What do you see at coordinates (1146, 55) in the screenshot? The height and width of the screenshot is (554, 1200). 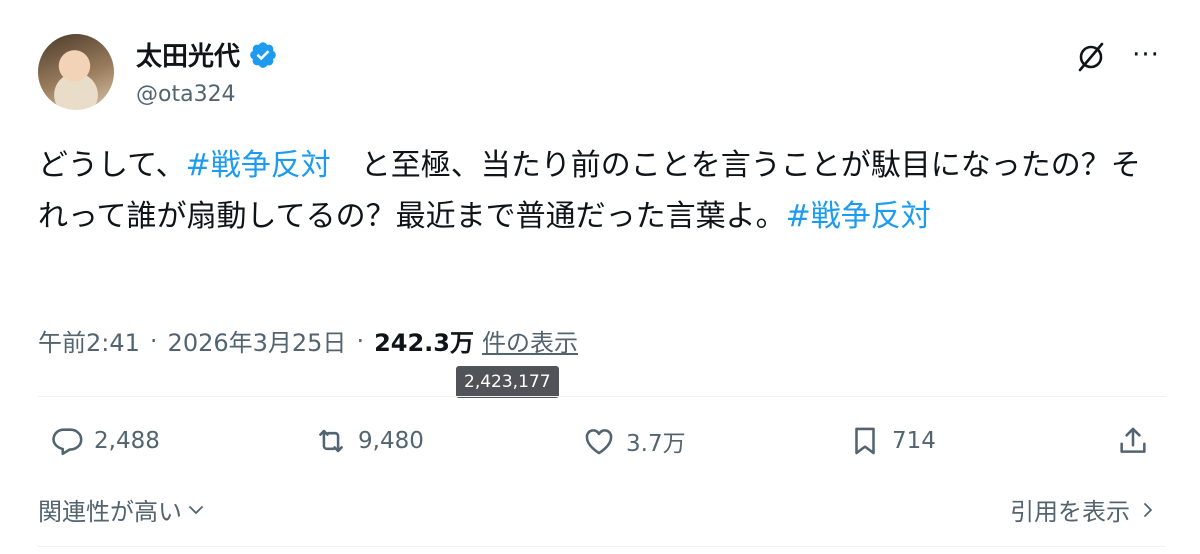 I see `more-options-icon: ···` at bounding box center [1146, 55].